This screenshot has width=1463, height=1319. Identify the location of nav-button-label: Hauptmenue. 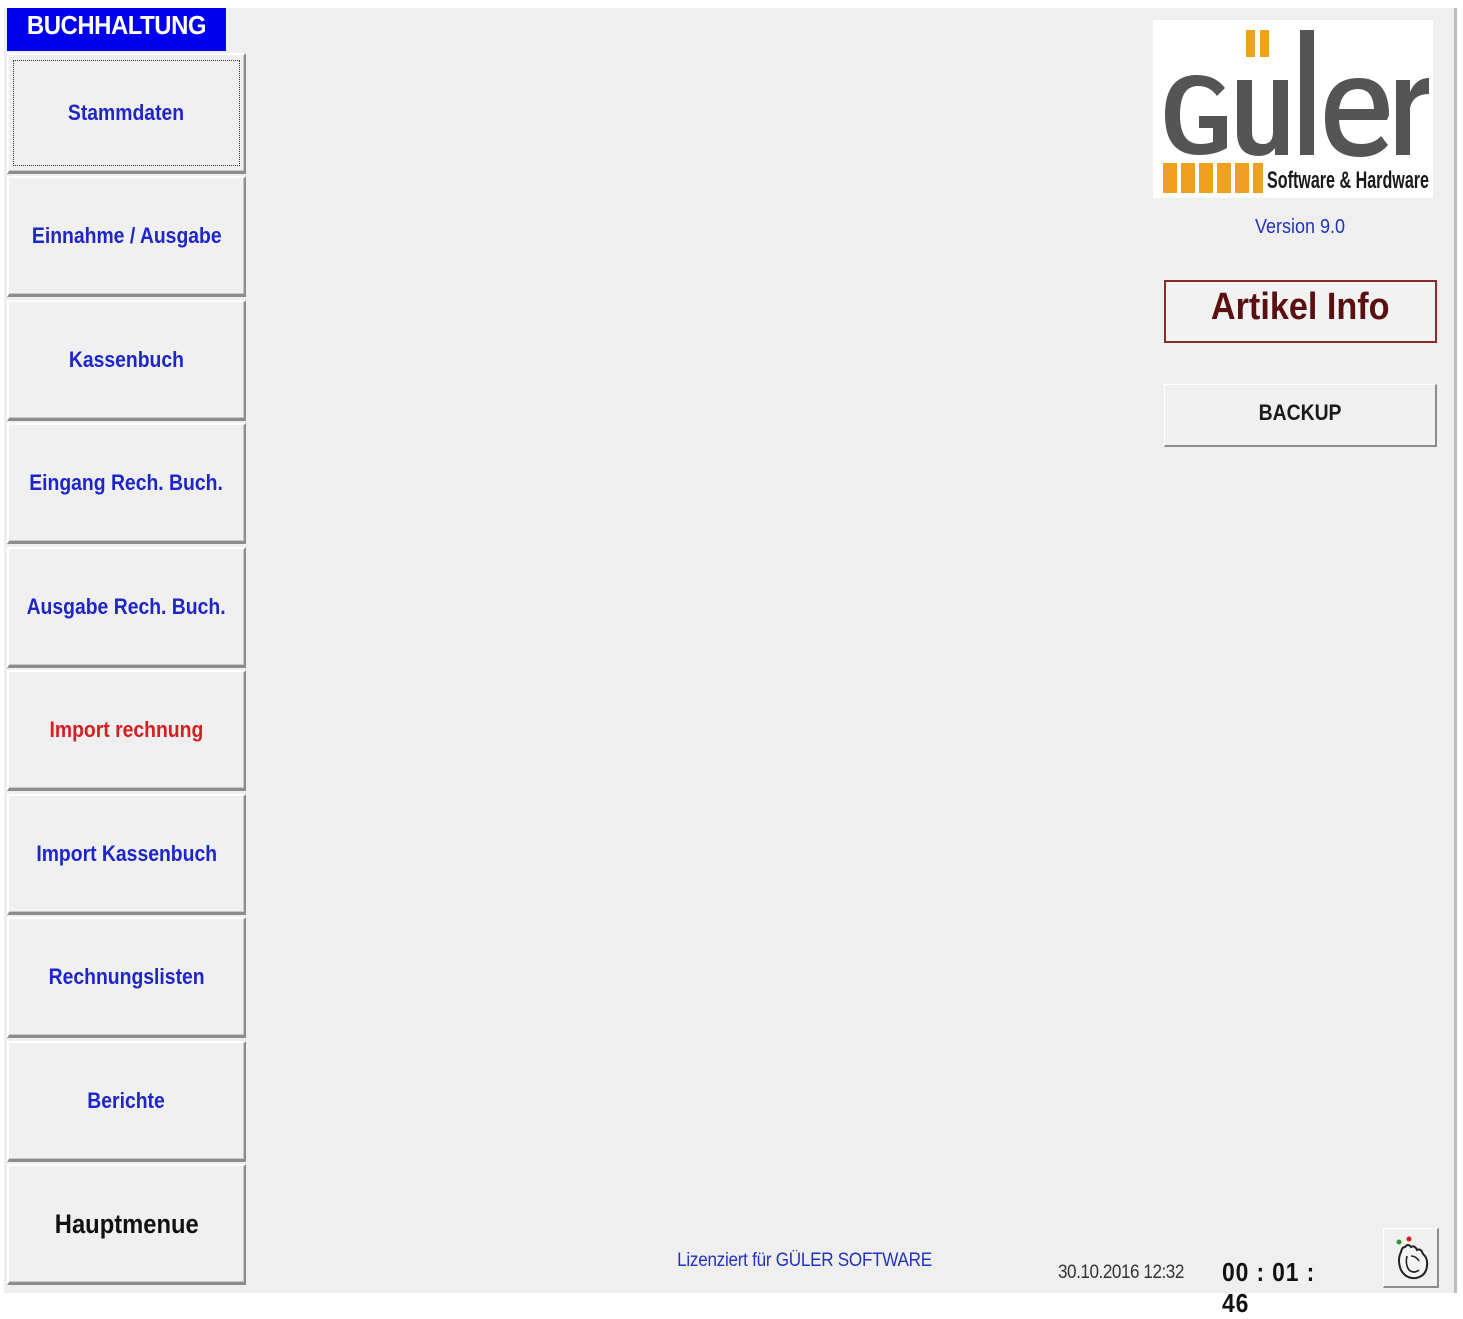
(126, 1223).